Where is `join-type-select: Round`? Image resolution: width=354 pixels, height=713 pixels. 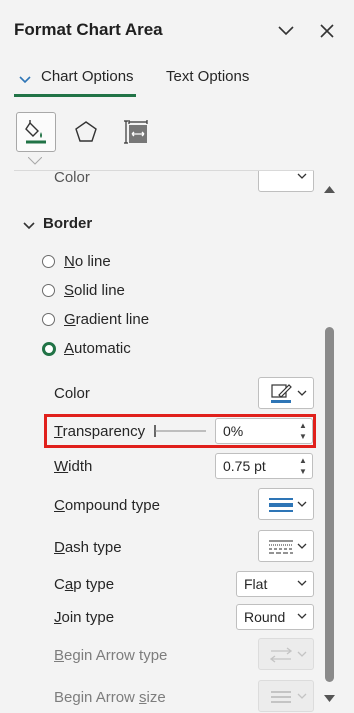
join-type-select: Round is located at coordinates (275, 617).